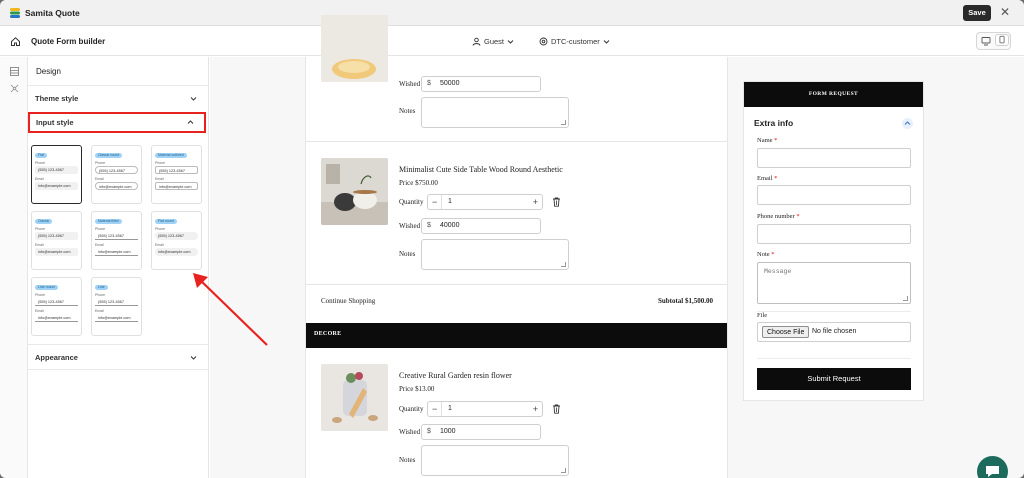 The height and width of the screenshot is (478, 1024). I want to click on customer-select-value: Guest, so click(494, 41).